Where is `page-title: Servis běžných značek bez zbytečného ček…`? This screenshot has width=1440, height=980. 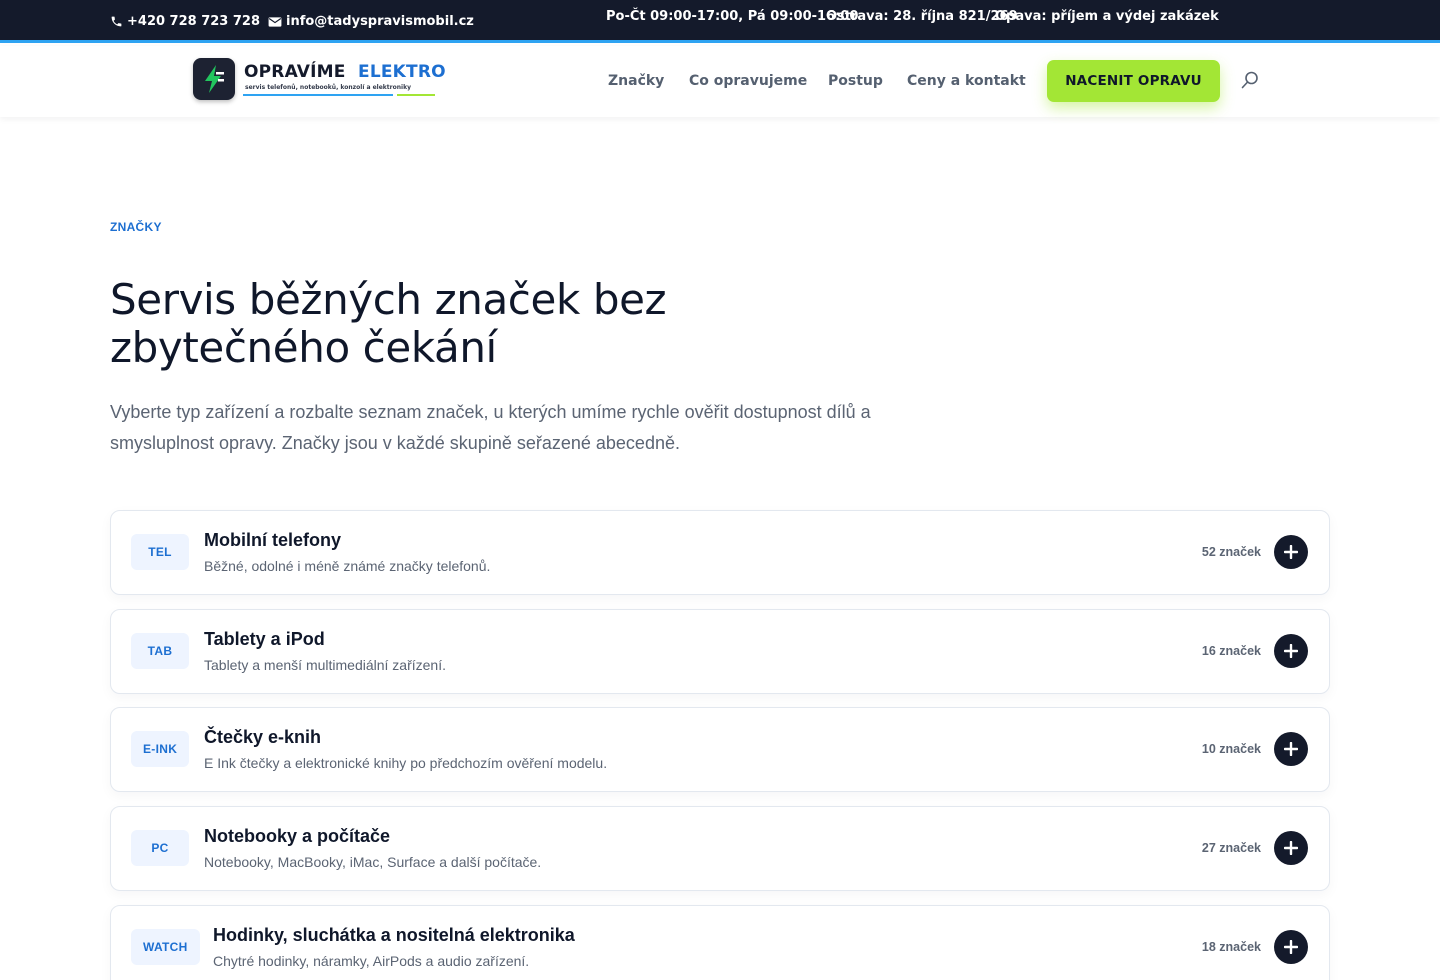 page-title: Servis běžných značek bez zbytečného ček… is located at coordinates (388, 323).